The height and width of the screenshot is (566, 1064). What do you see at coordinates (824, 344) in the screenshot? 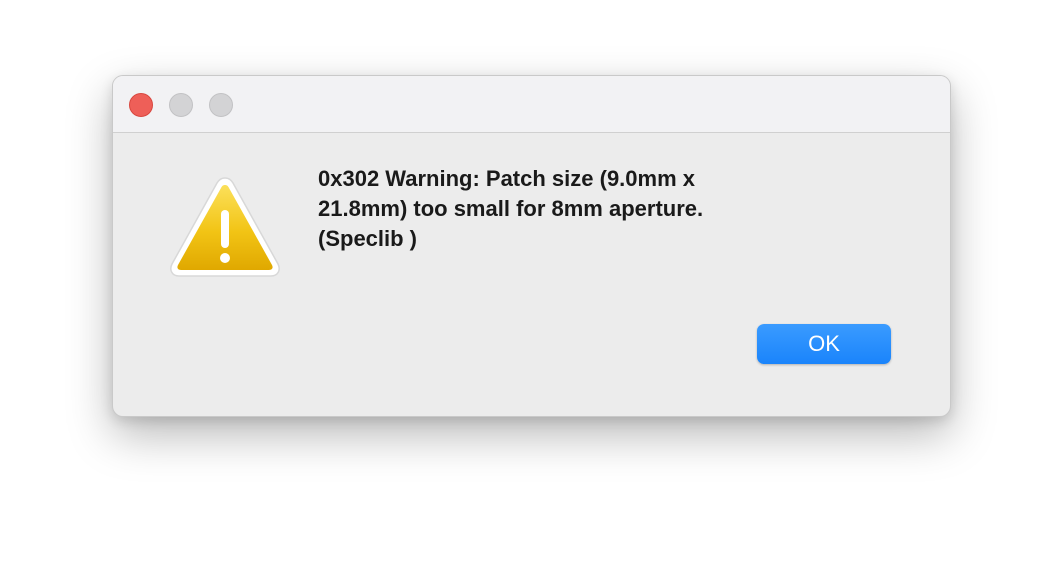
I see `ok-button: OK` at bounding box center [824, 344].